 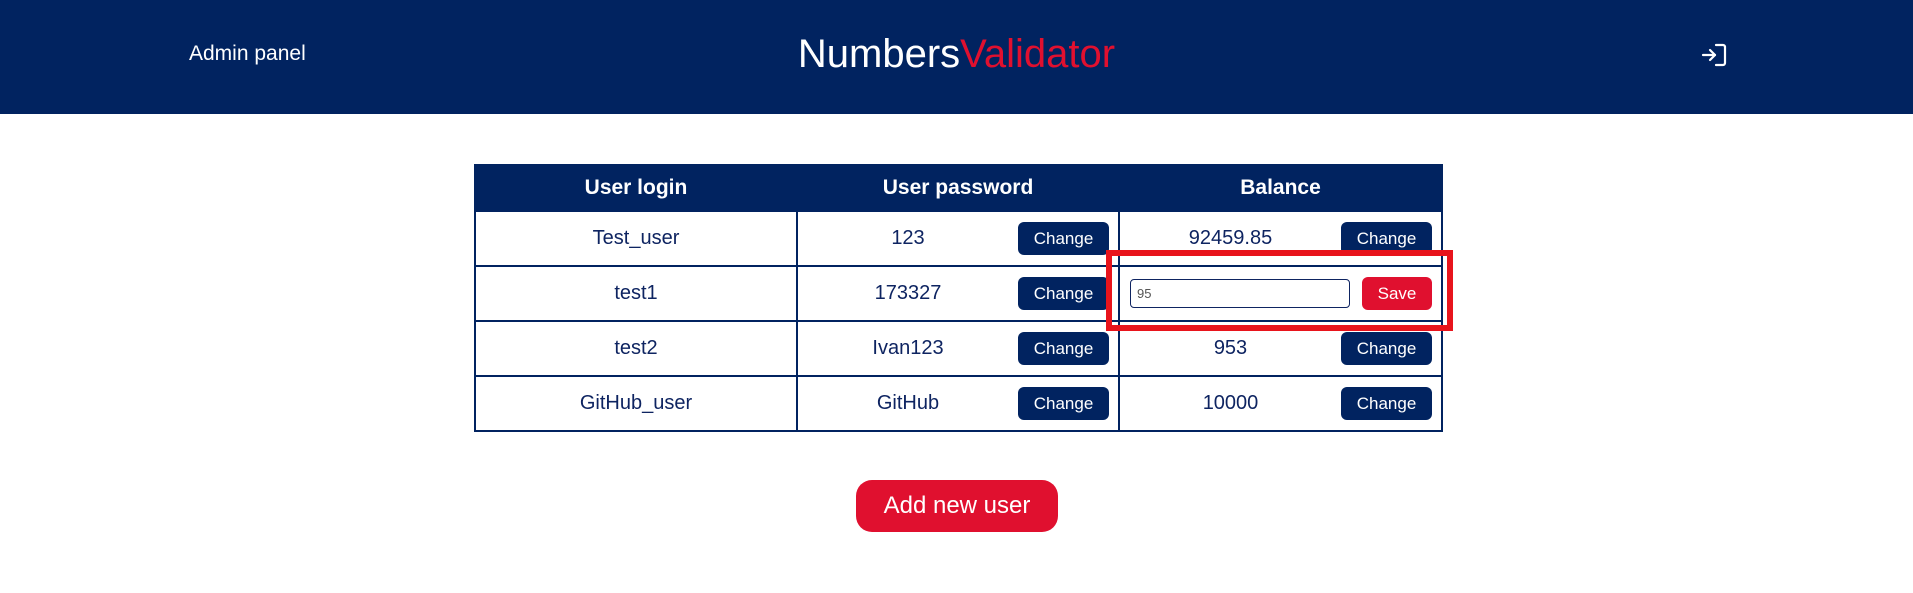 I want to click on table-row: Test_user 123 Change 92459.85 Change, so click(x=958, y=238).